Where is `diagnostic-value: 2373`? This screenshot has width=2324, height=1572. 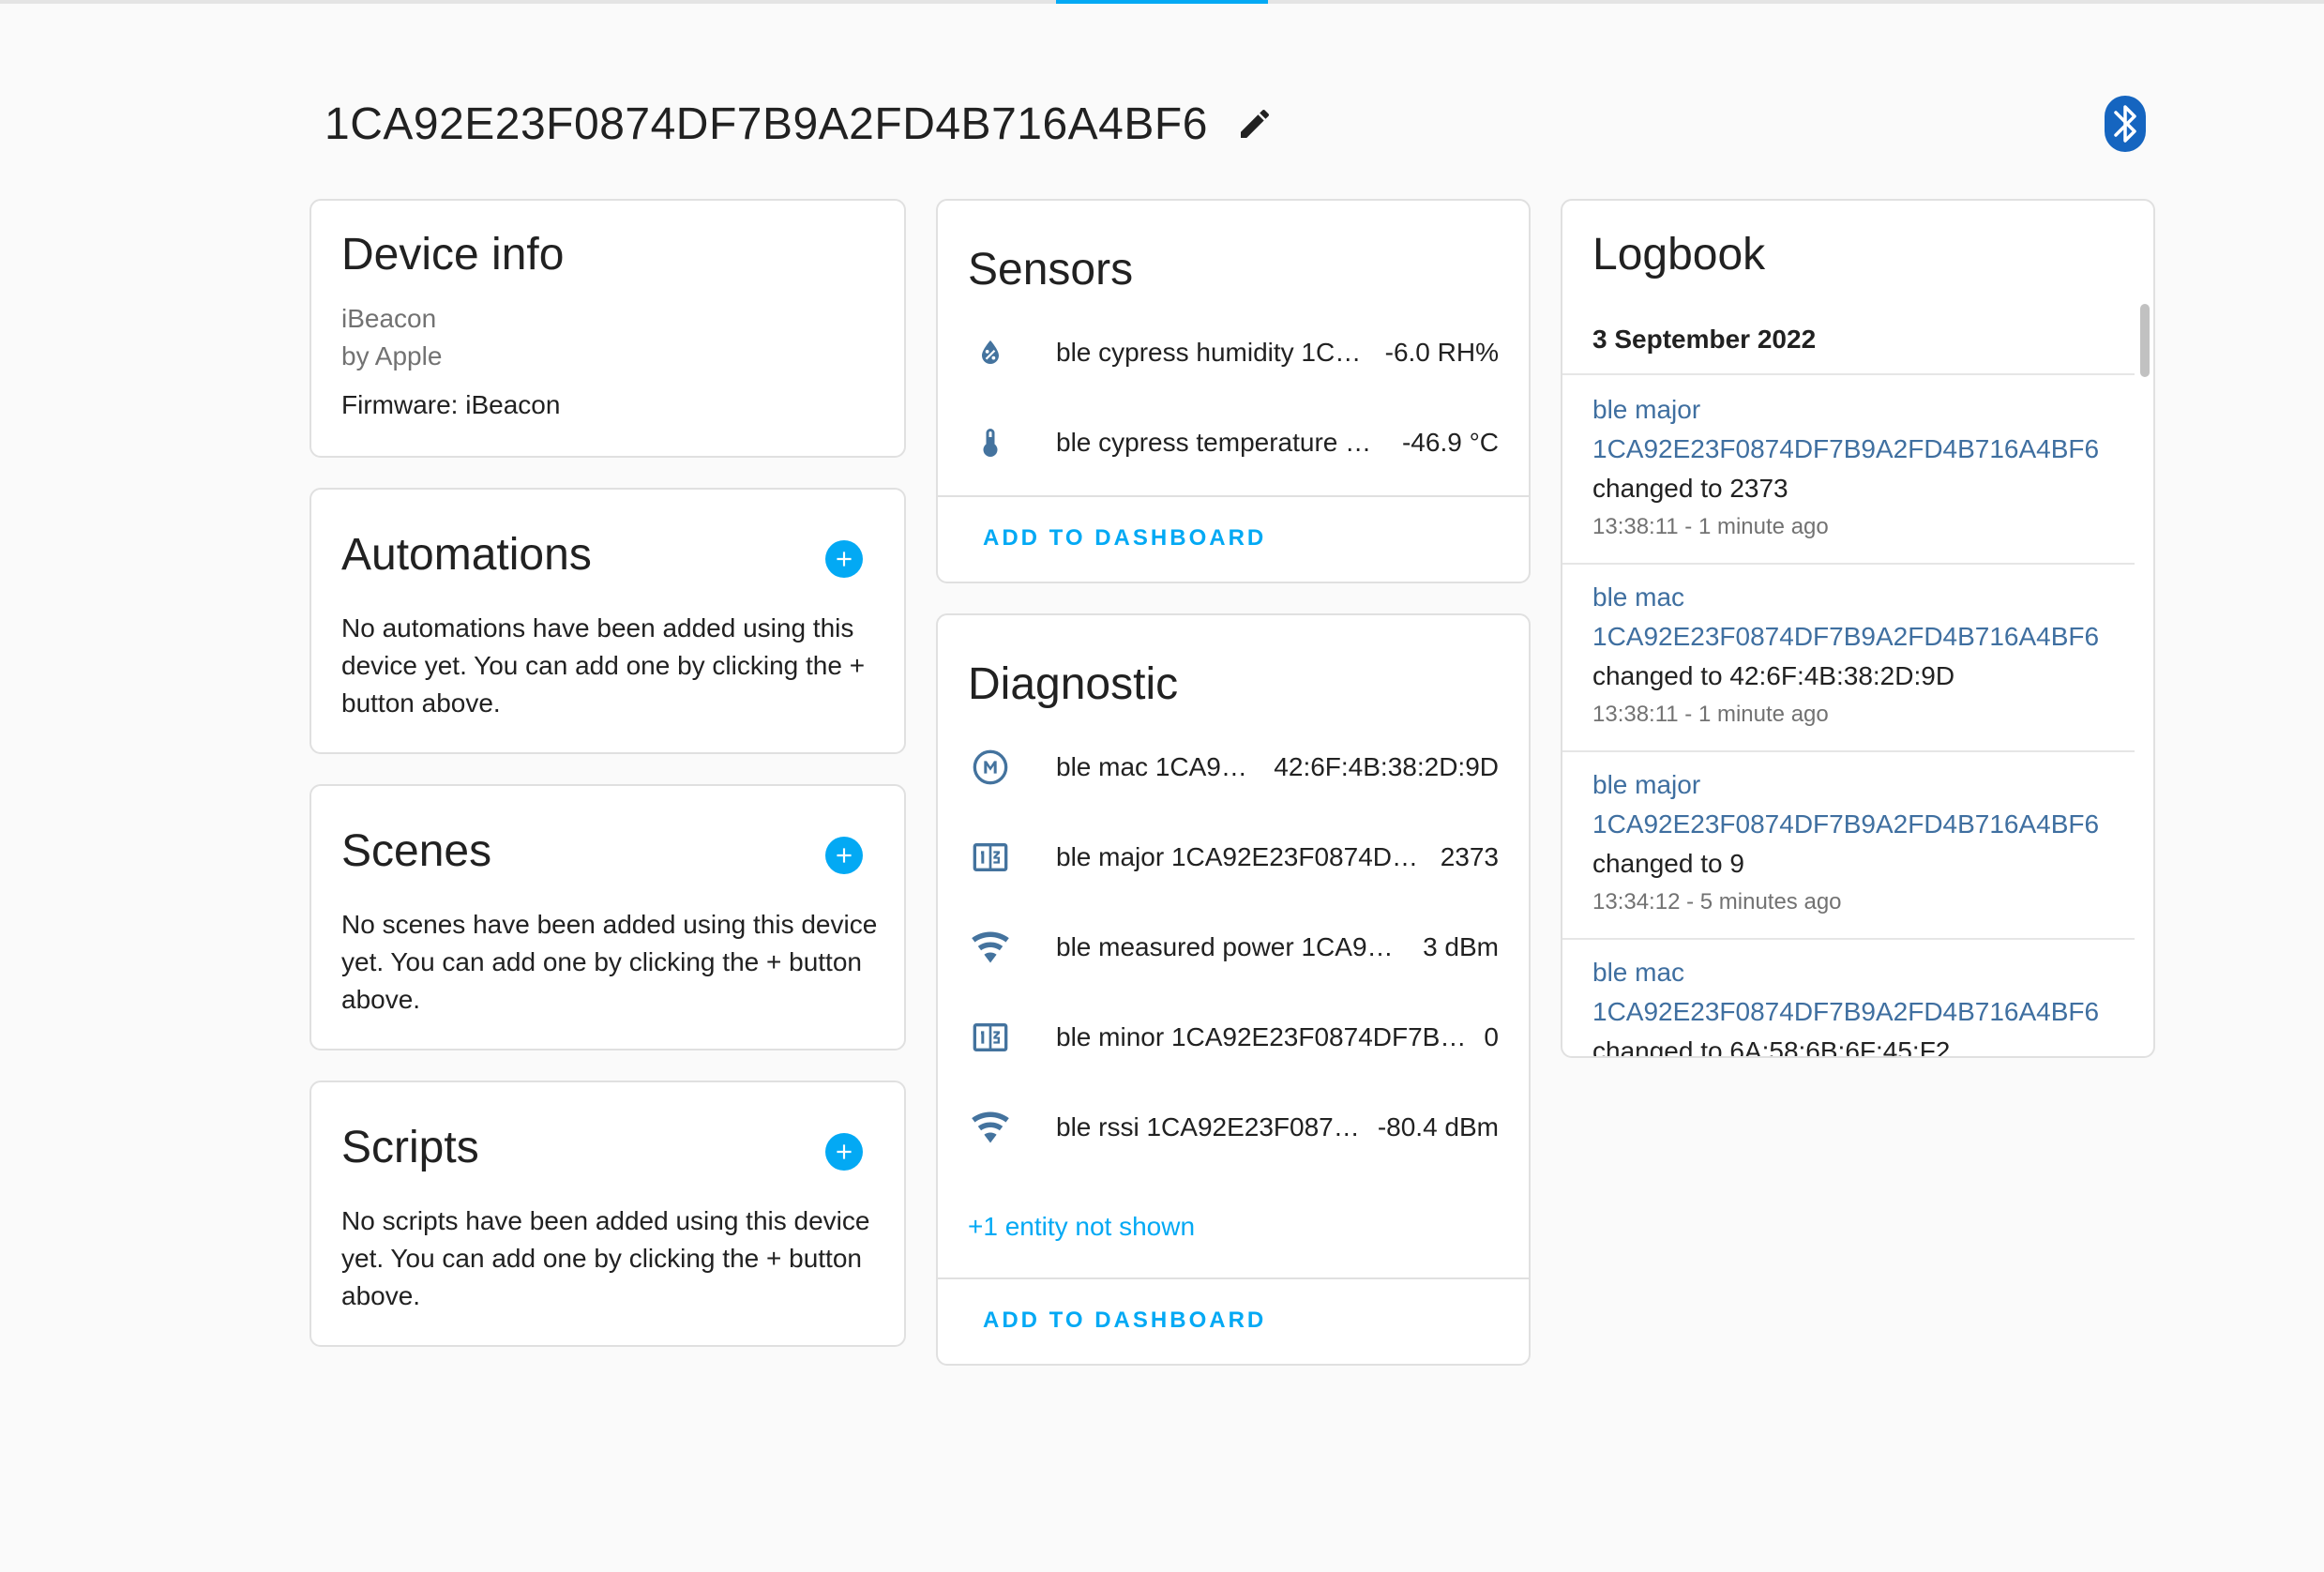
diagnostic-value: 2373 is located at coordinates (1469, 857).